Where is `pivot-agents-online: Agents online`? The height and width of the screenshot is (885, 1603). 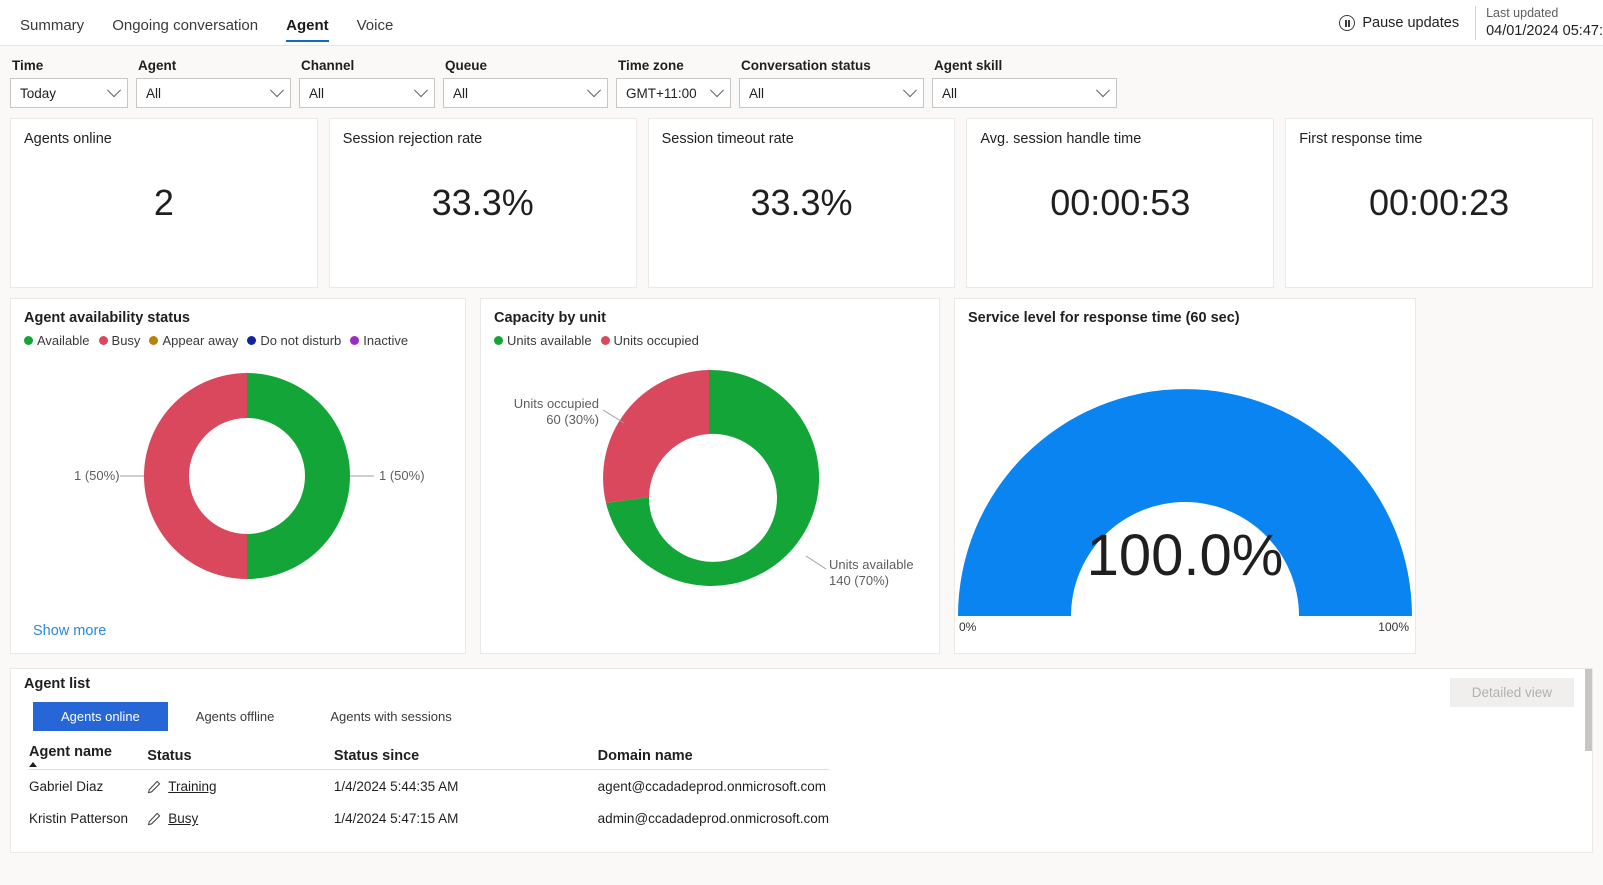 pivot-agents-online: Agents online is located at coordinates (100, 716).